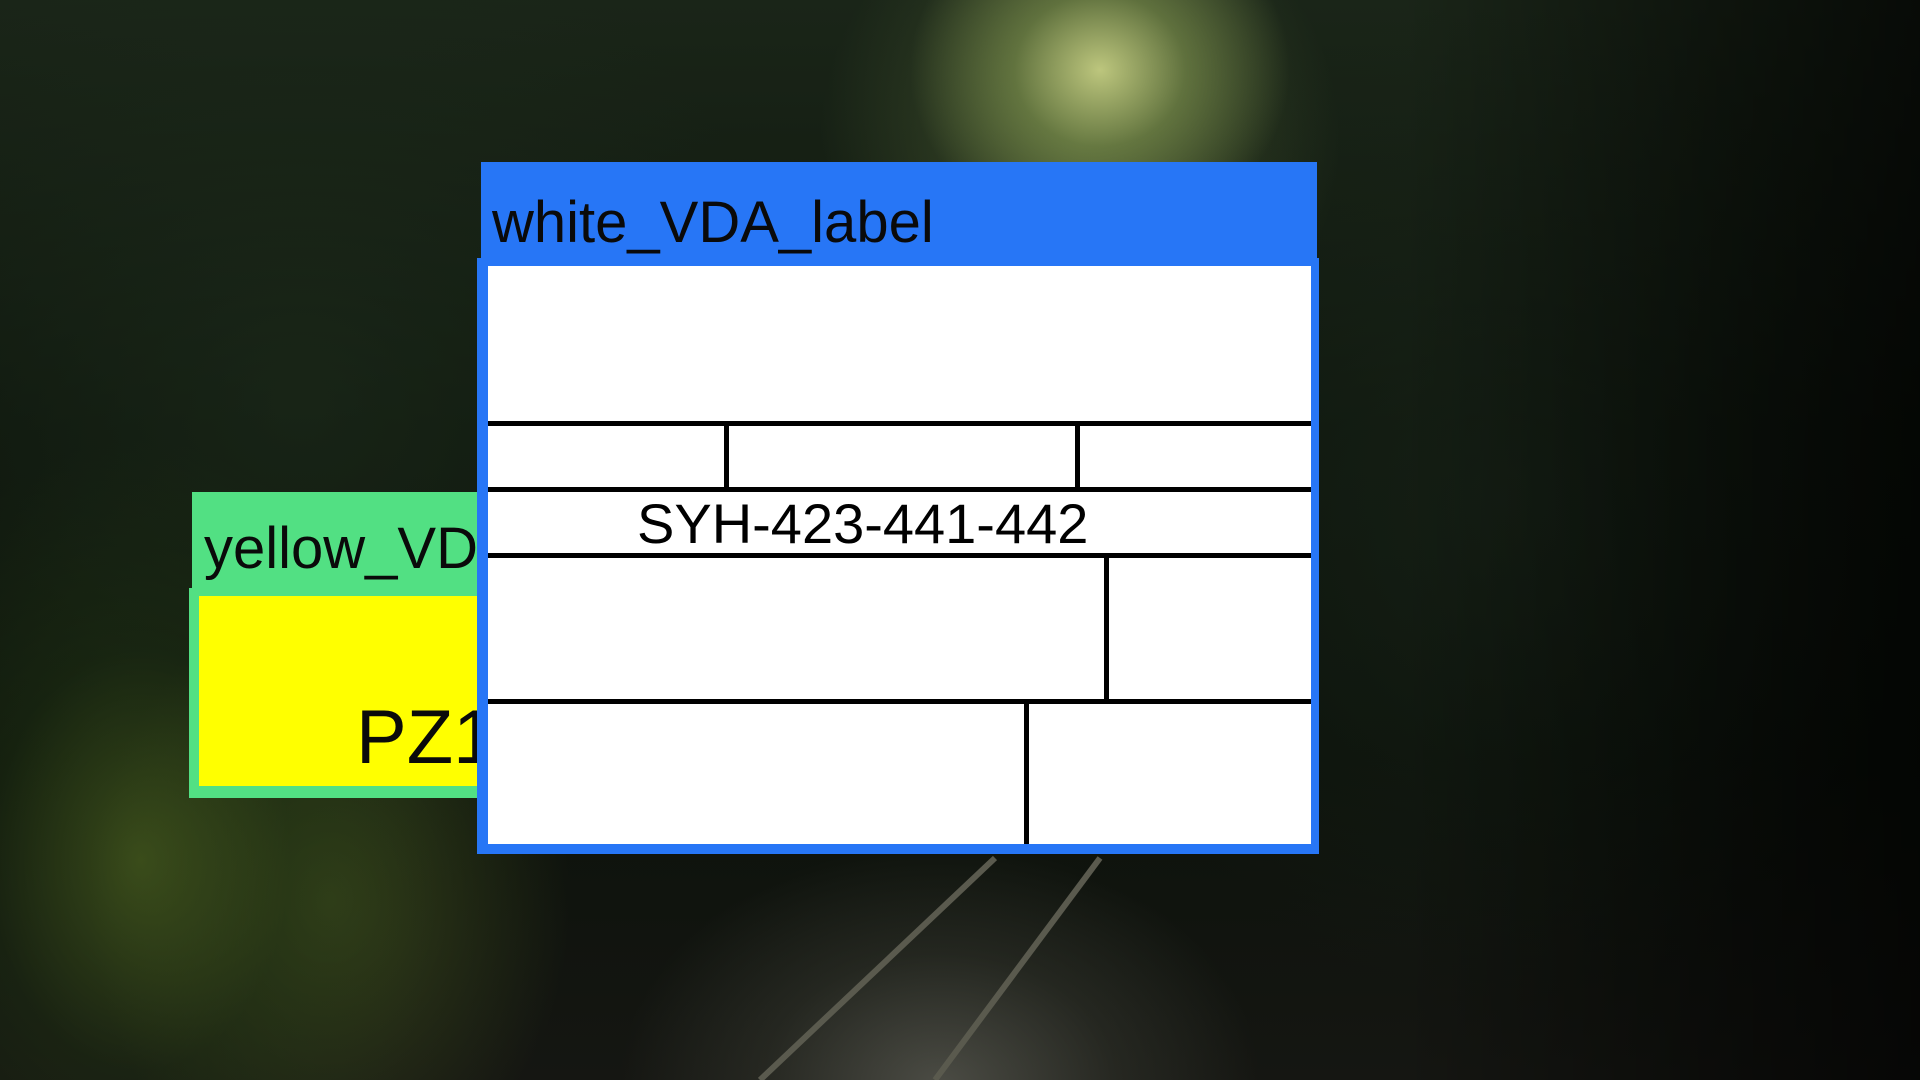 Image resolution: width=1920 pixels, height=1080 pixels. Describe the element at coordinates (863, 523) in the screenshot. I see `white-label-code: SYH-423-441-442` at that location.